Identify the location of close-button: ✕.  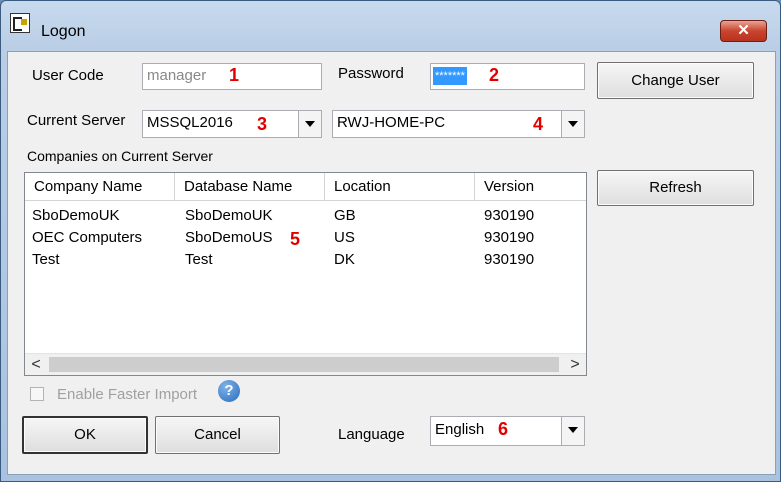
(743, 31).